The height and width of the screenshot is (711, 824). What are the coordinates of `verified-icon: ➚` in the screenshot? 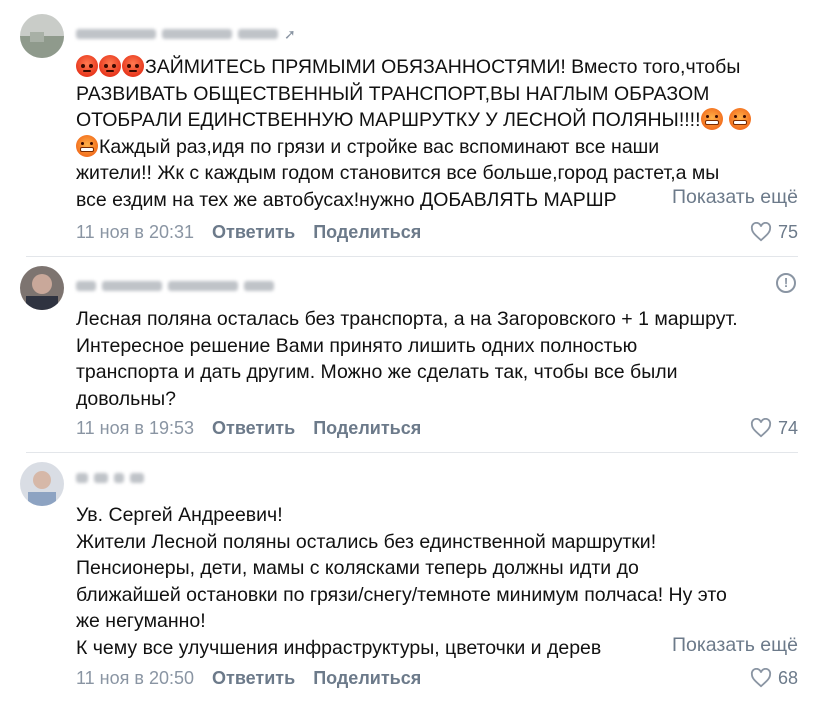 It's located at (290, 33).